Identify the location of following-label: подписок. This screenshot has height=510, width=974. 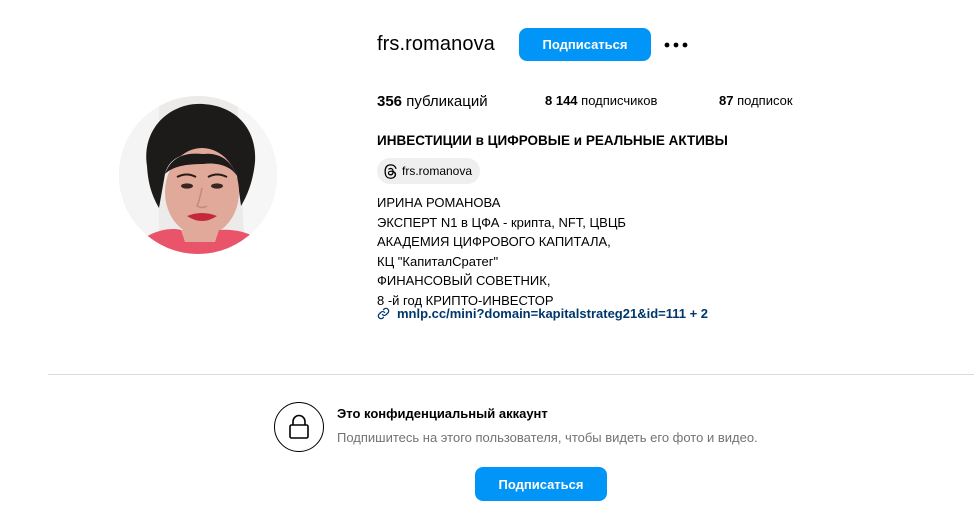
(765, 100).